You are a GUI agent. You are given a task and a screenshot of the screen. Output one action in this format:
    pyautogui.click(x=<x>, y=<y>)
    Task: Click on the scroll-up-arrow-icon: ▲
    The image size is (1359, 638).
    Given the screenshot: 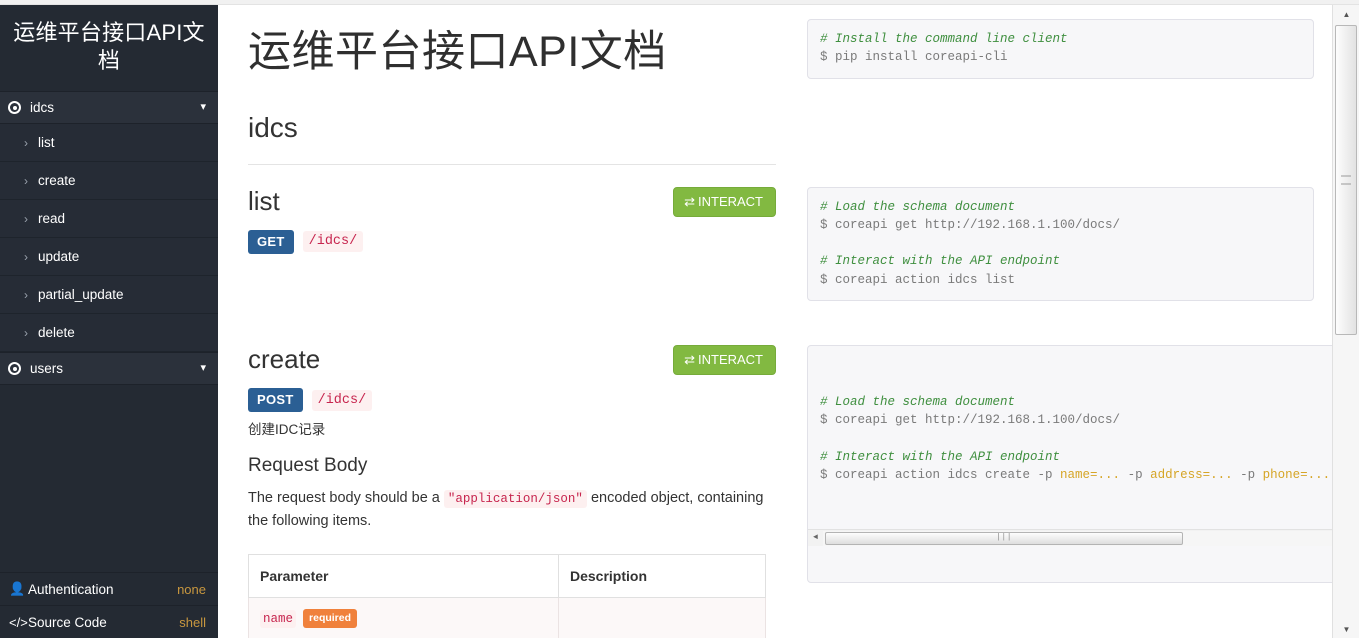 What is the action you would take?
    pyautogui.click(x=1346, y=14)
    